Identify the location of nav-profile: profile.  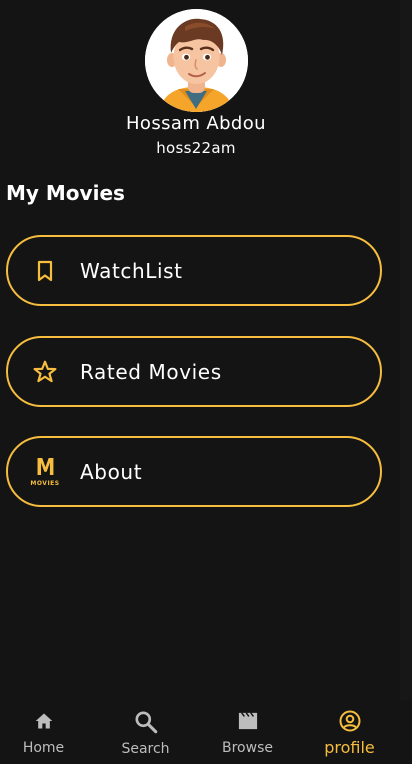
(349, 732).